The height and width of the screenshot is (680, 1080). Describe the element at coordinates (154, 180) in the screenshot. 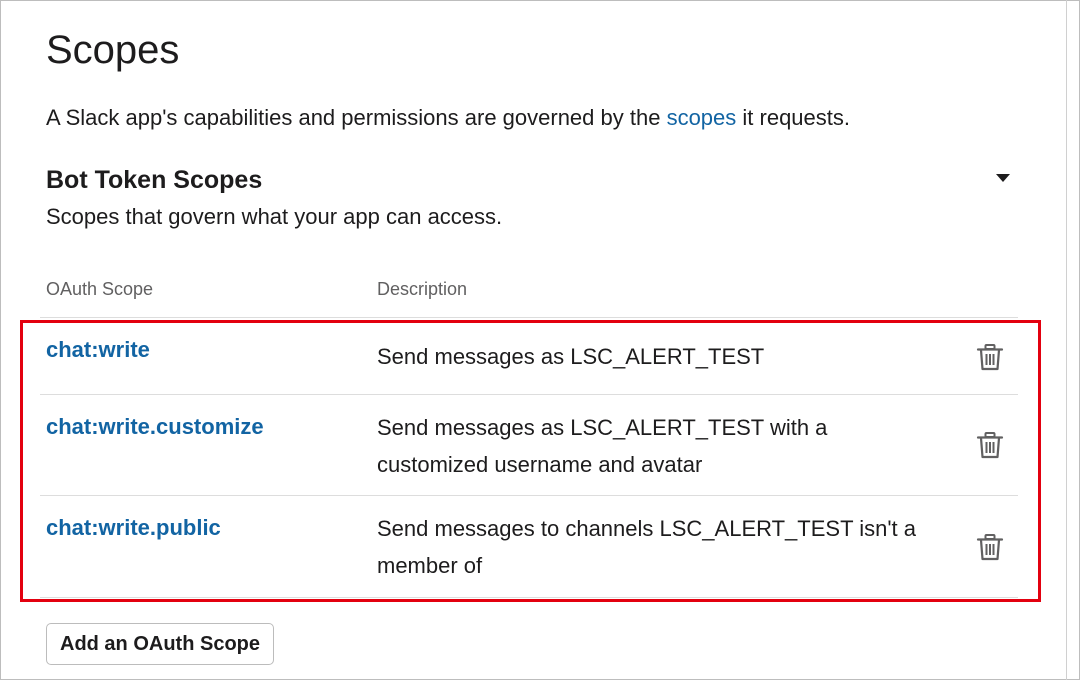

I see `section-title: Bot Token Scopes` at that location.